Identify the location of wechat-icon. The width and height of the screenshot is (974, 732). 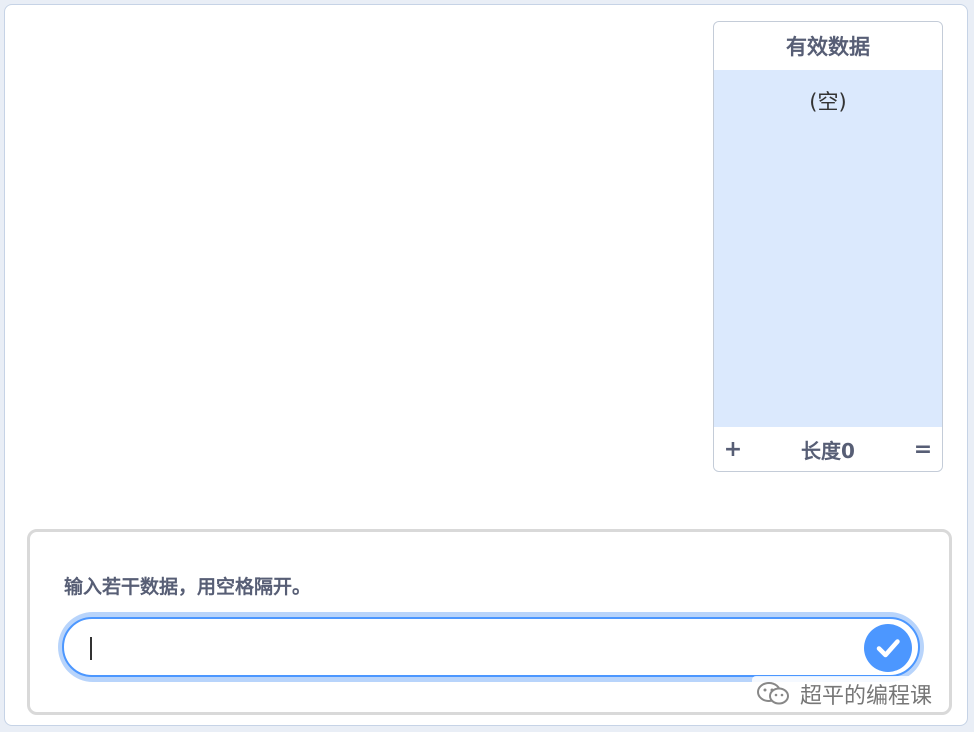
(773, 693).